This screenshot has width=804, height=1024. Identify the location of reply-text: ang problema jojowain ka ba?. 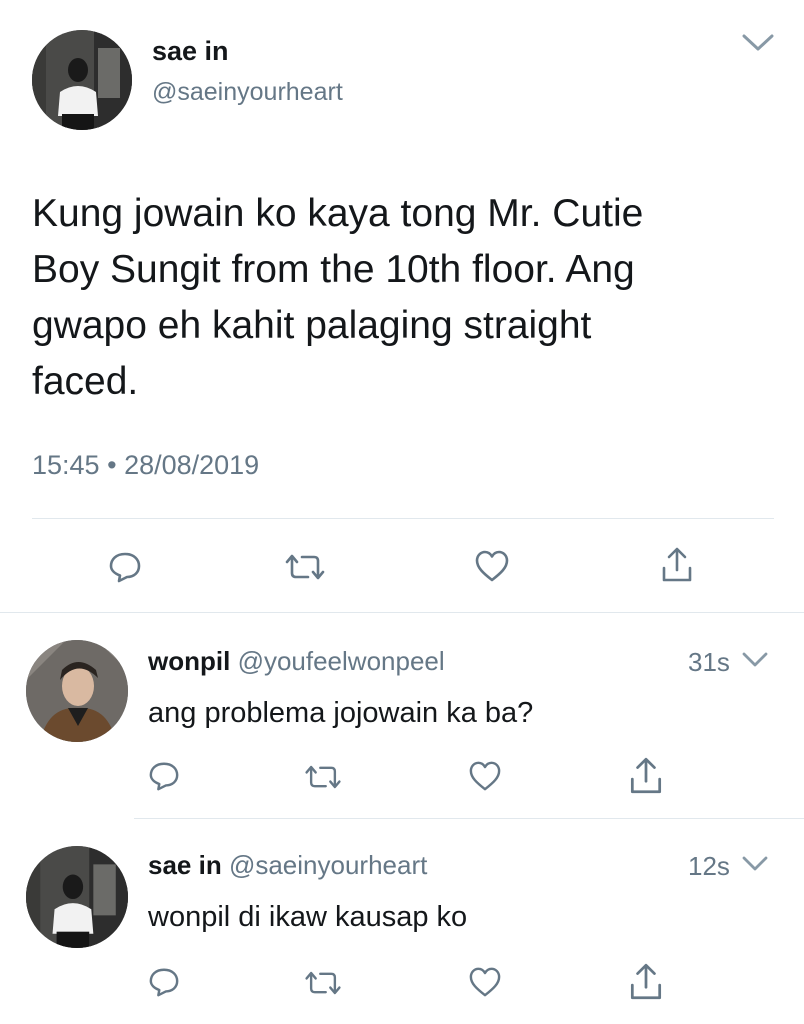
(341, 713).